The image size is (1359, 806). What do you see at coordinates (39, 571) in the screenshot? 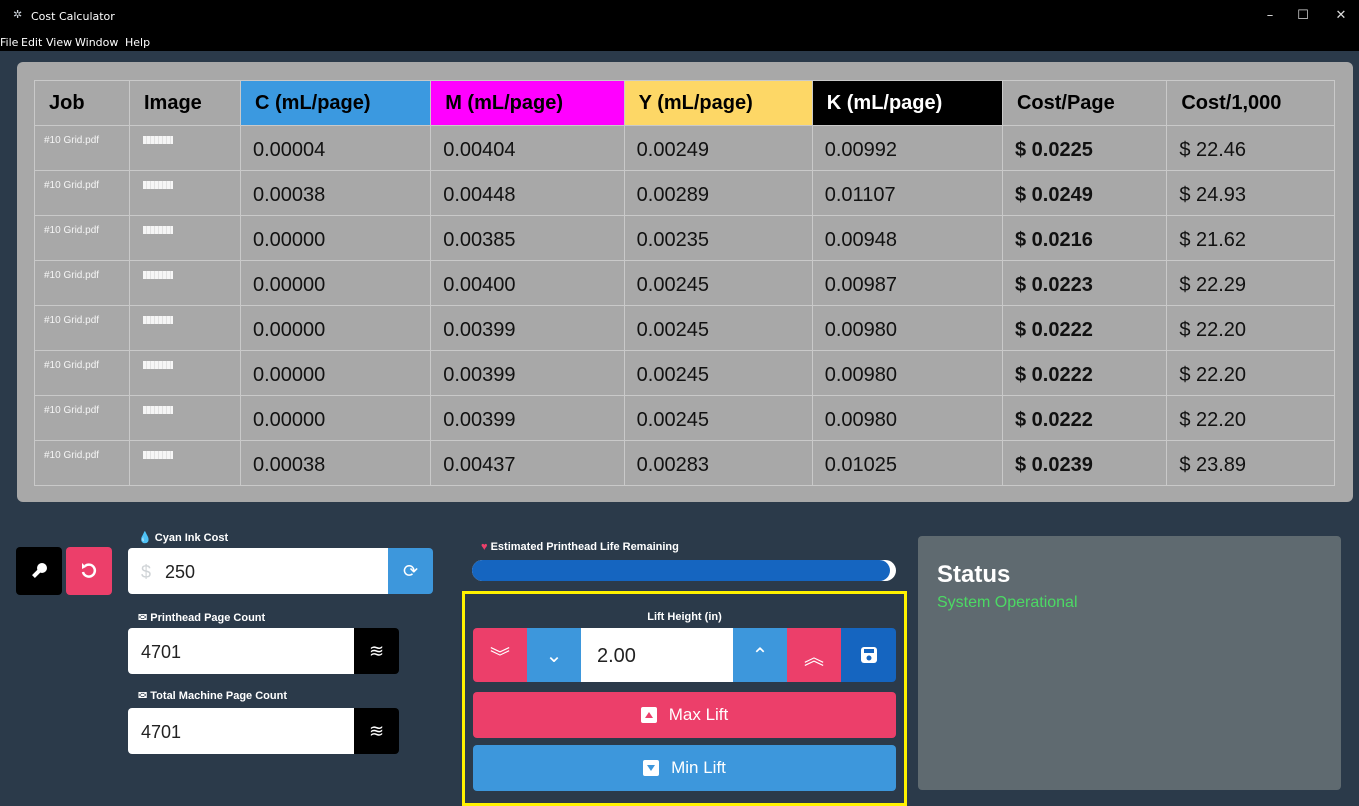
I see `key-button` at bounding box center [39, 571].